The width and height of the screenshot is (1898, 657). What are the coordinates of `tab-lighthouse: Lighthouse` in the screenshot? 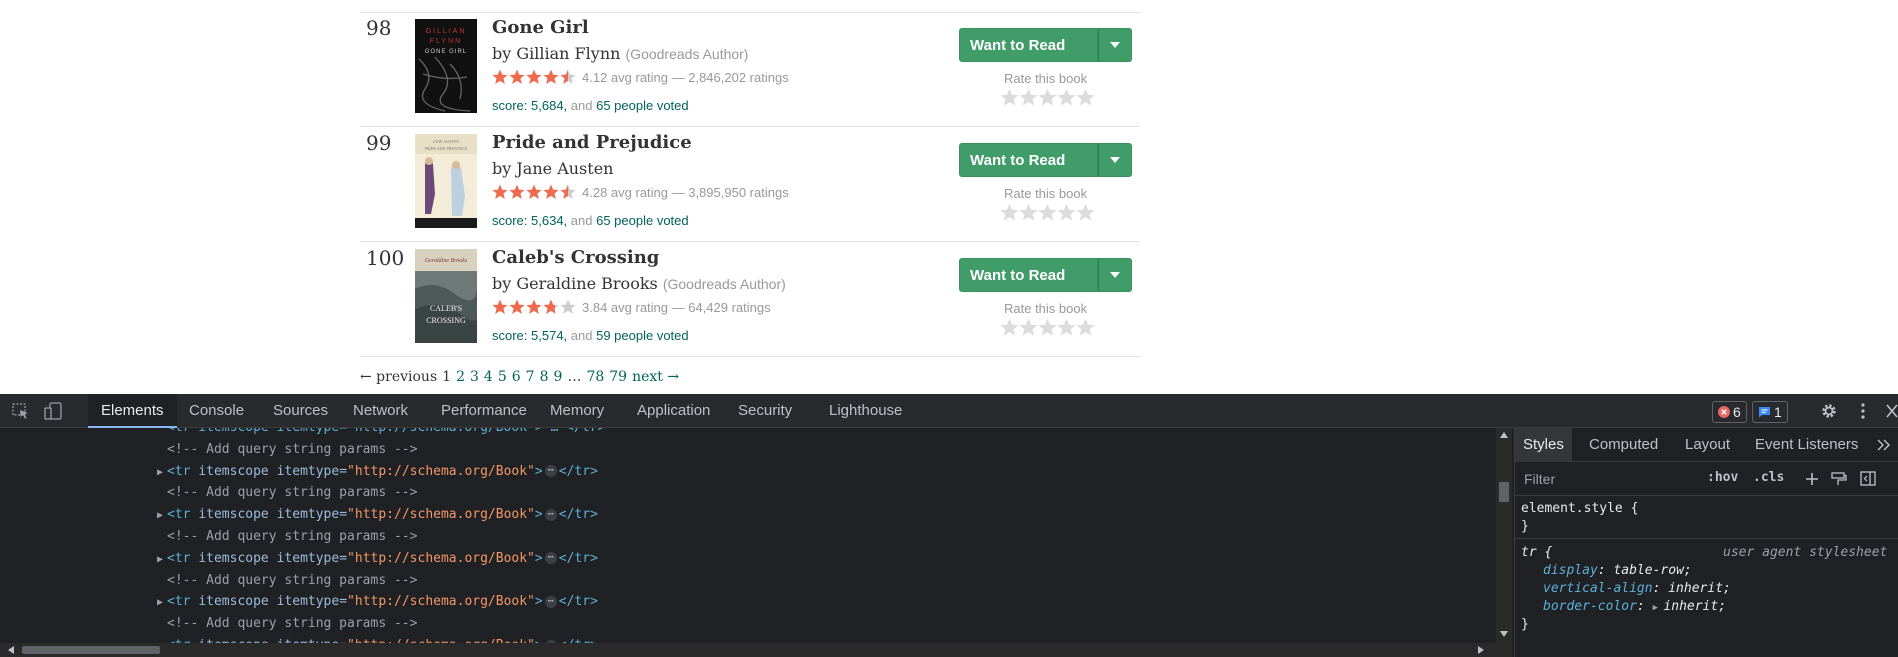 It's located at (865, 411).